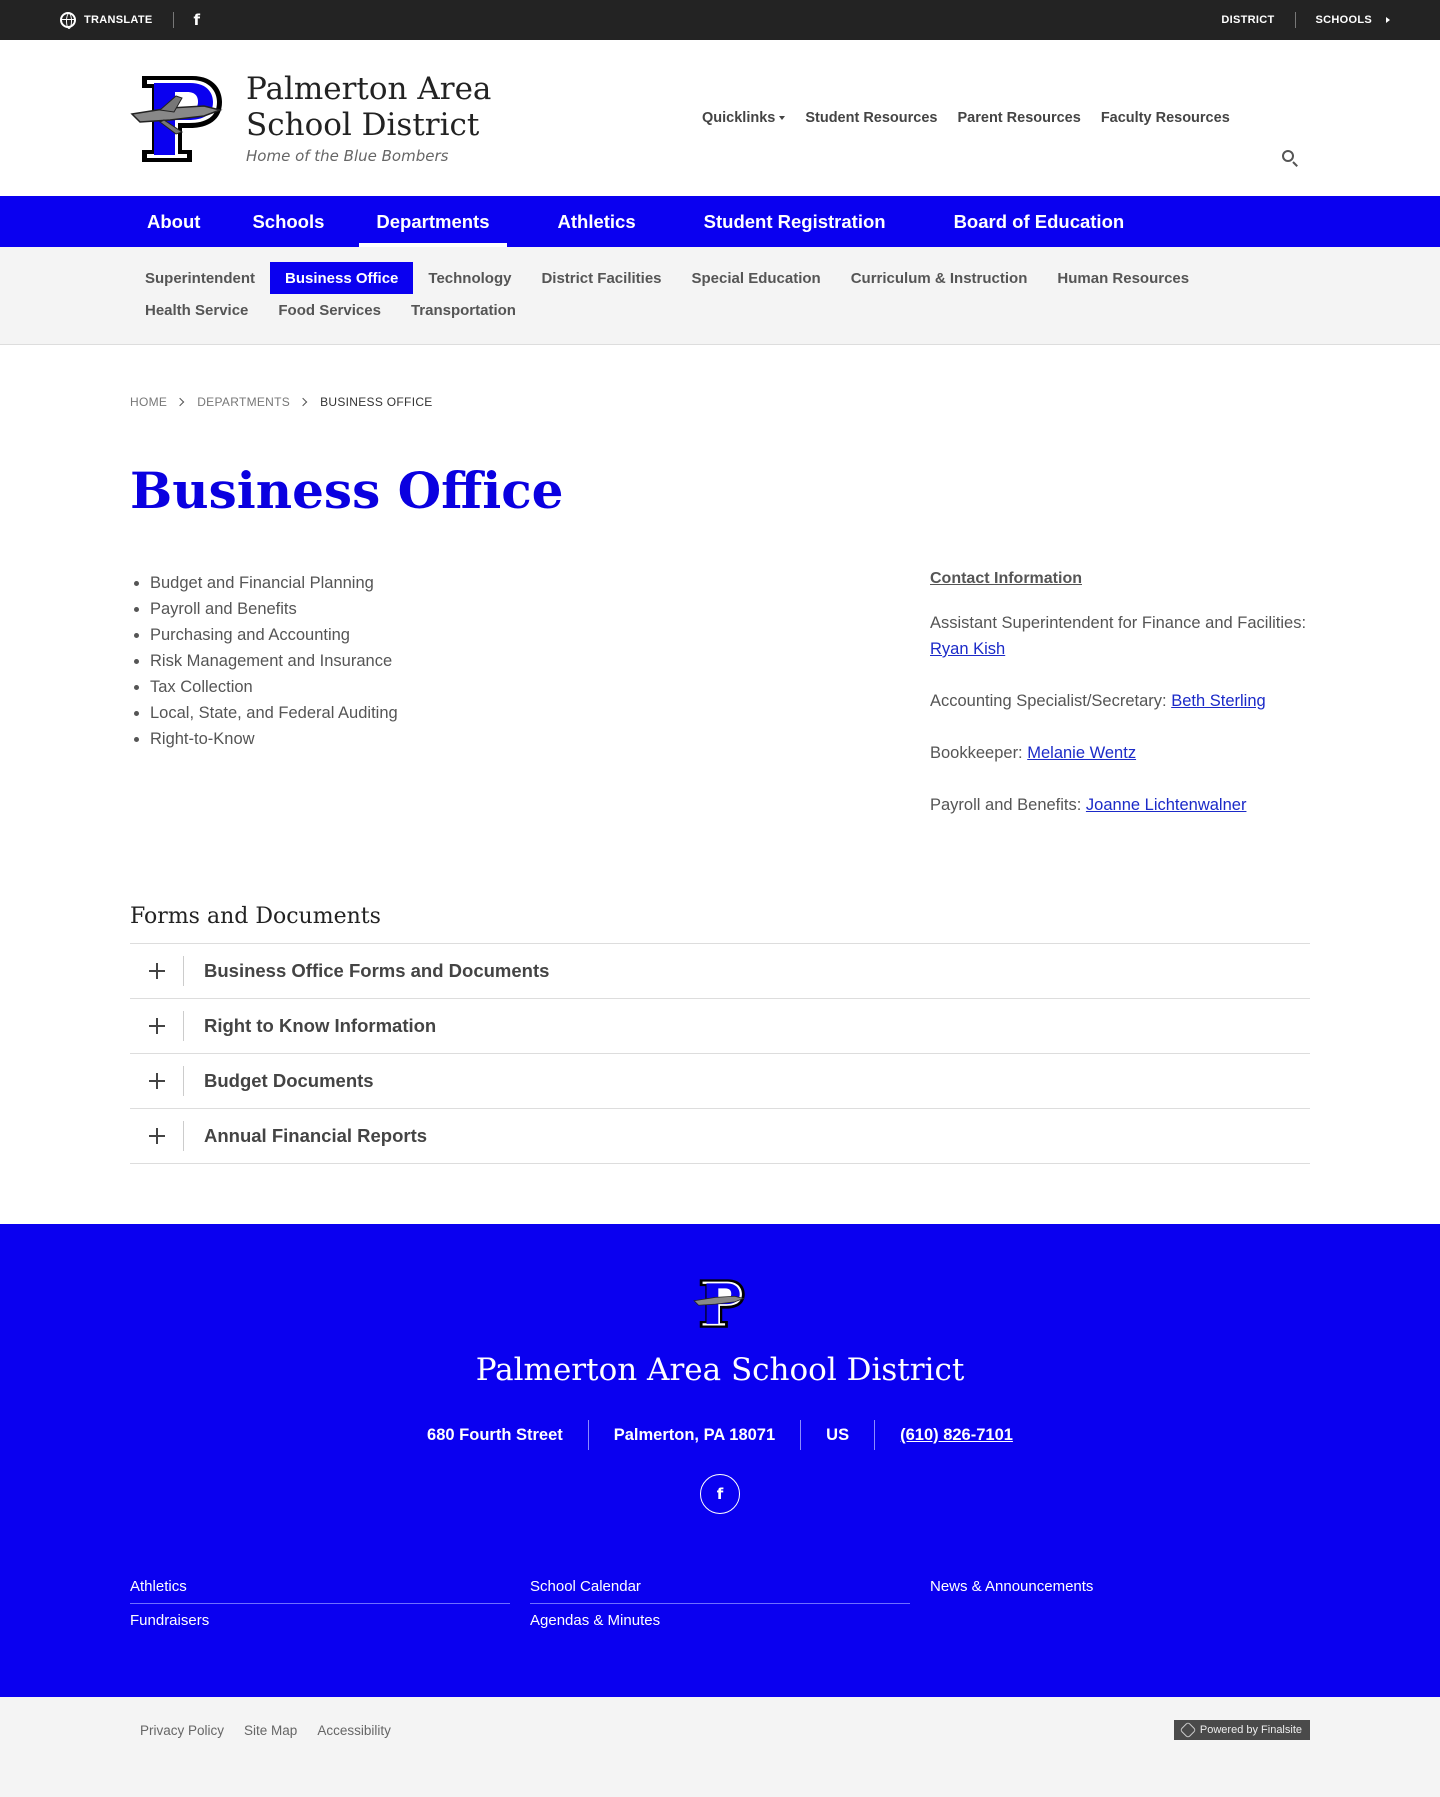 This screenshot has height=1797, width=1440. What do you see at coordinates (200, 278) in the screenshot?
I see `subnav-superintendent: Superintendent` at bounding box center [200, 278].